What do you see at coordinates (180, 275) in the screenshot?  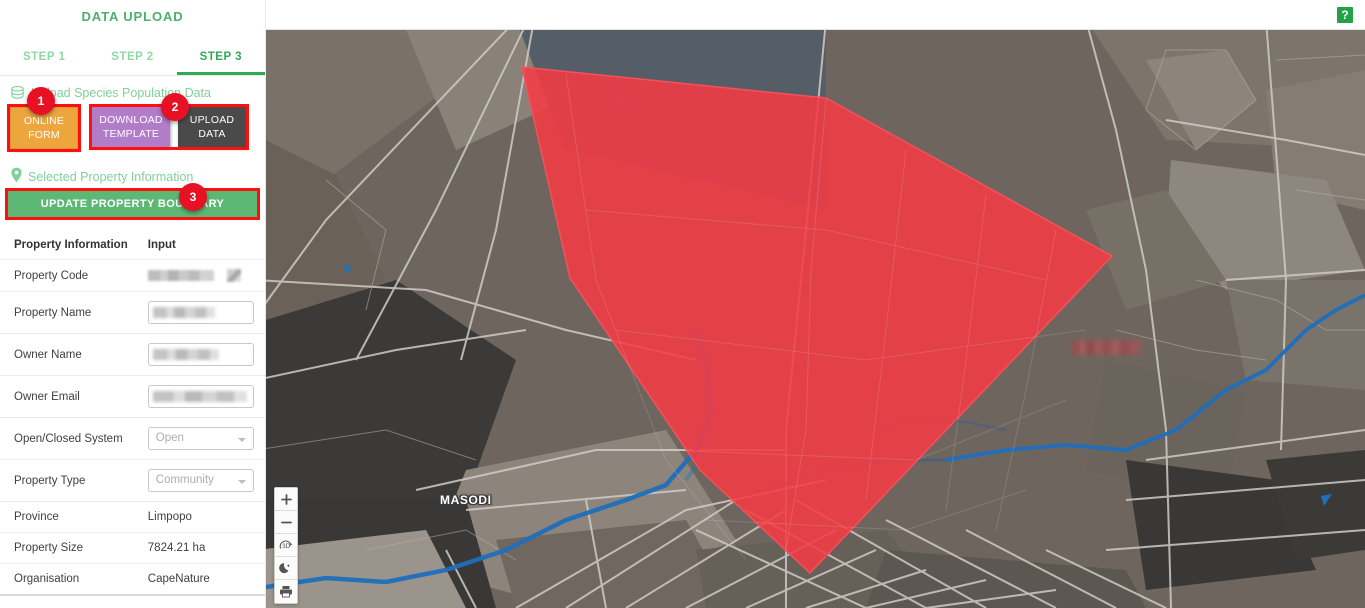 I see `property-code-redacted-value` at bounding box center [180, 275].